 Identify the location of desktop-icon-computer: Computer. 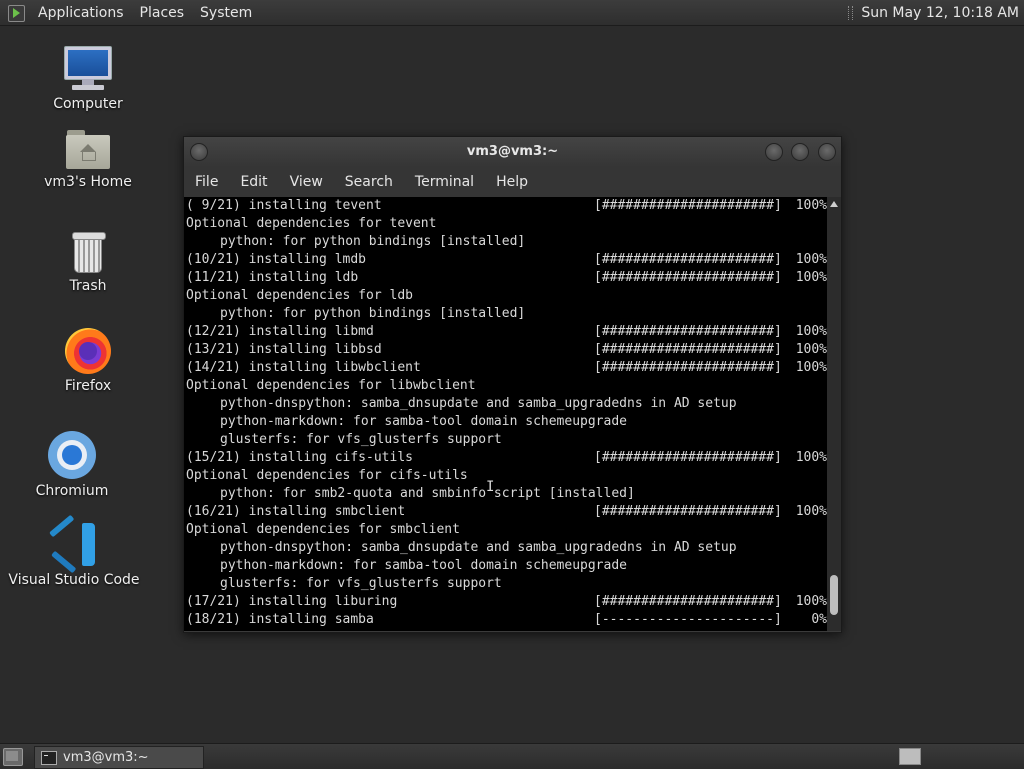
(88, 79).